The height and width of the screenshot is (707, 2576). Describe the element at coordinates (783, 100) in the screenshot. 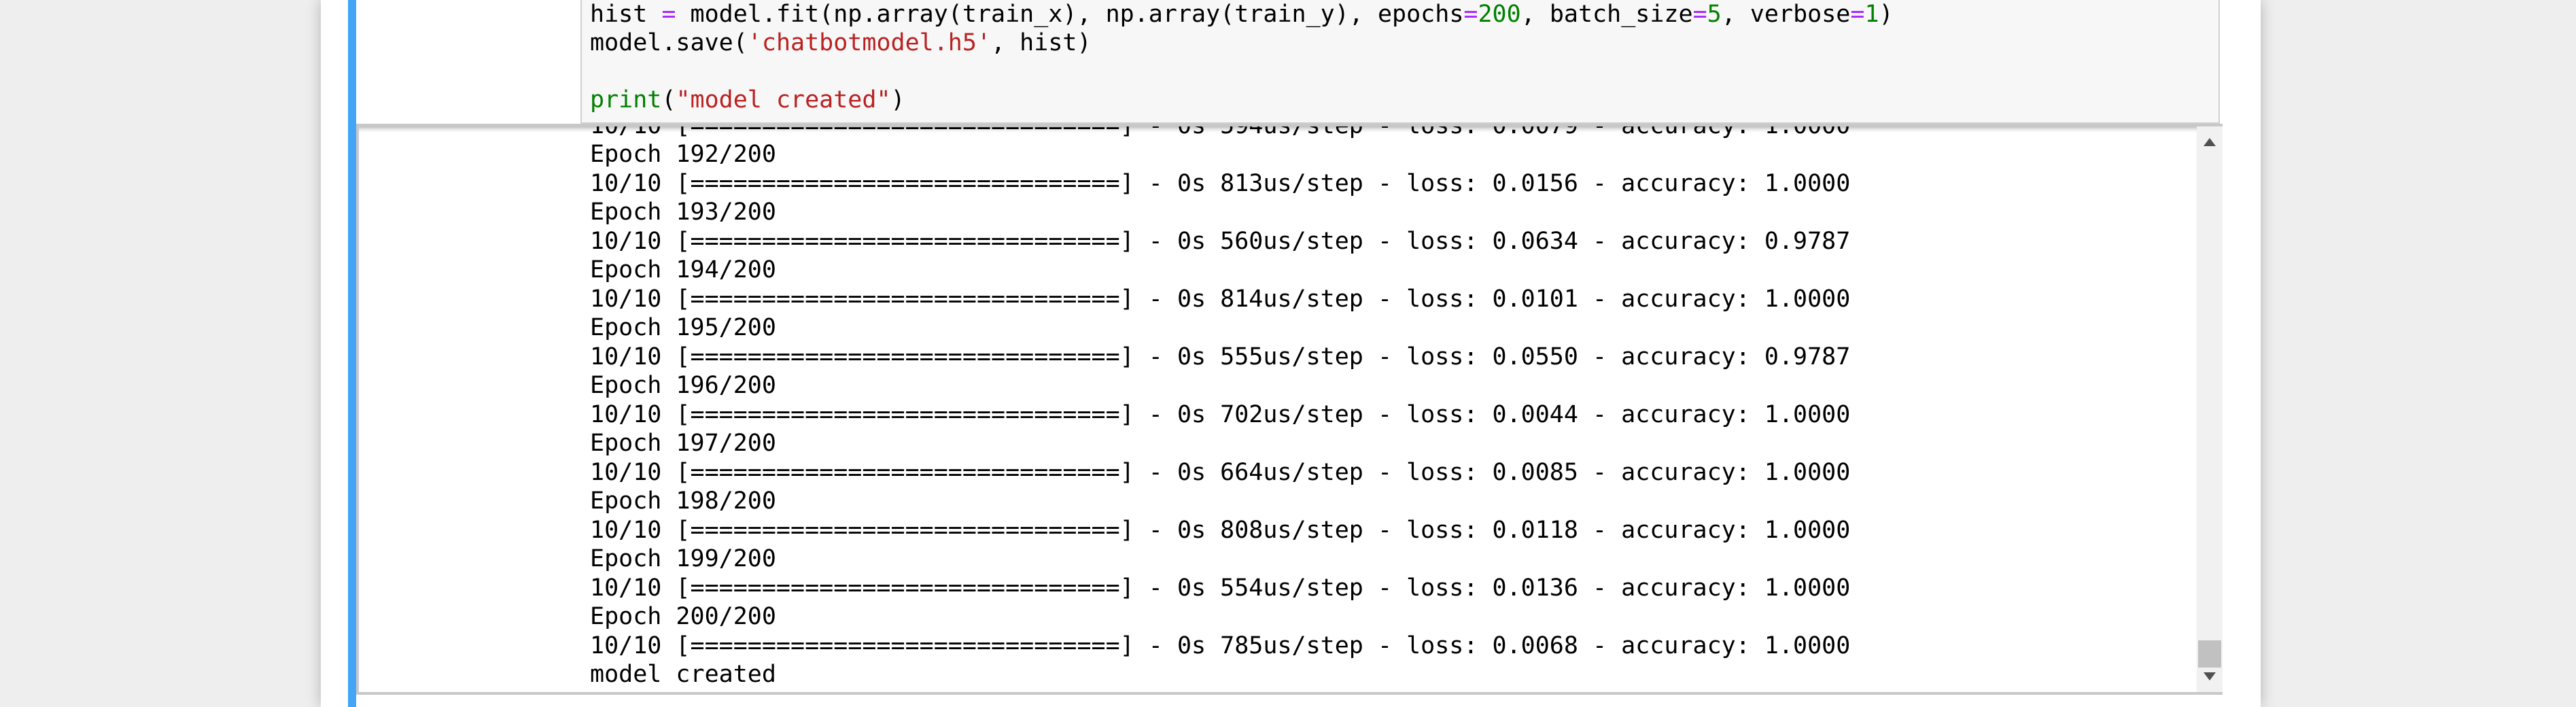

I see `code-token: "model created"` at that location.